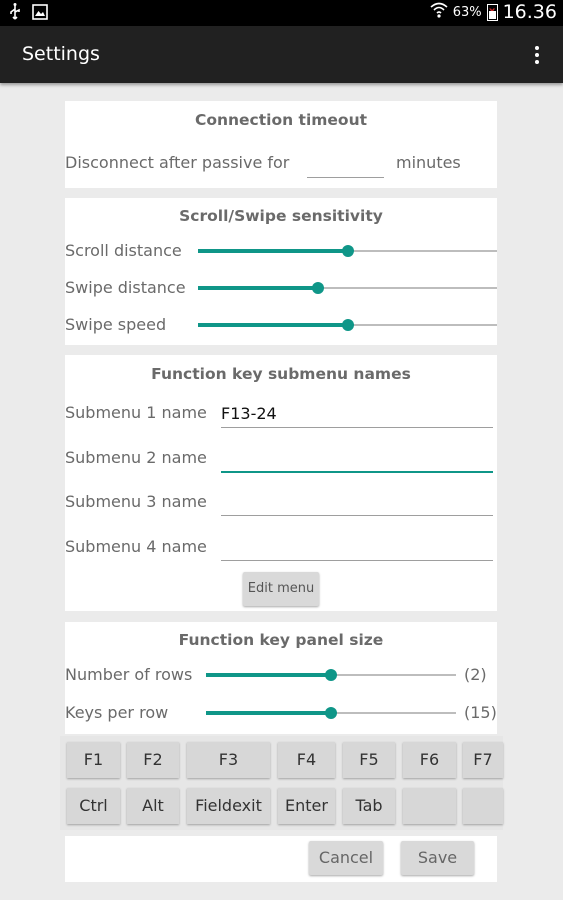 Image resolution: width=563 pixels, height=900 pixels. I want to click on keys-per-row-slider, so click(331, 713).